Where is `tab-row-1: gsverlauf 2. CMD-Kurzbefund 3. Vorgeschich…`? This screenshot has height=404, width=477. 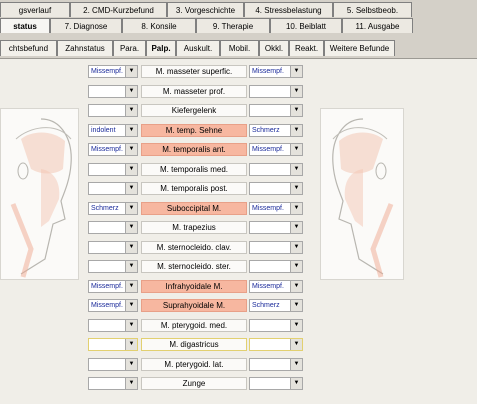
tab-row-1: gsverlauf 2. CMD-Kurzbefund 3. Vorgeschich… is located at coordinates (206, 10).